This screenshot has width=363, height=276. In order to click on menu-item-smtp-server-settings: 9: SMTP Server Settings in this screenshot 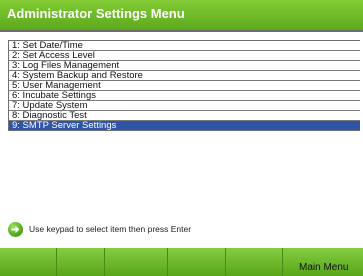, I will do `click(184, 125)`.